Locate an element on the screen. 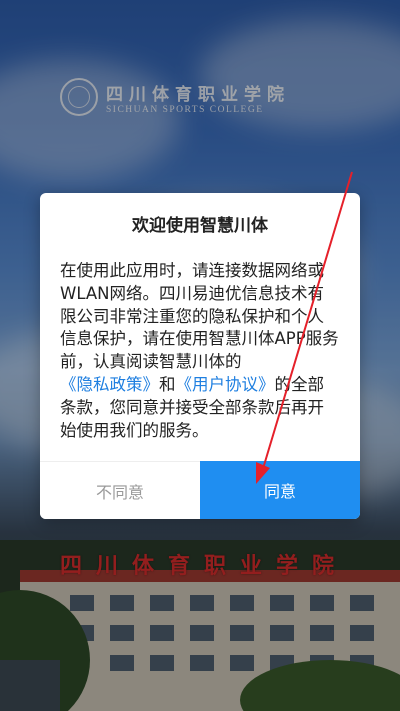  dialog-button-row: 不同意 同意 is located at coordinates (200, 490).